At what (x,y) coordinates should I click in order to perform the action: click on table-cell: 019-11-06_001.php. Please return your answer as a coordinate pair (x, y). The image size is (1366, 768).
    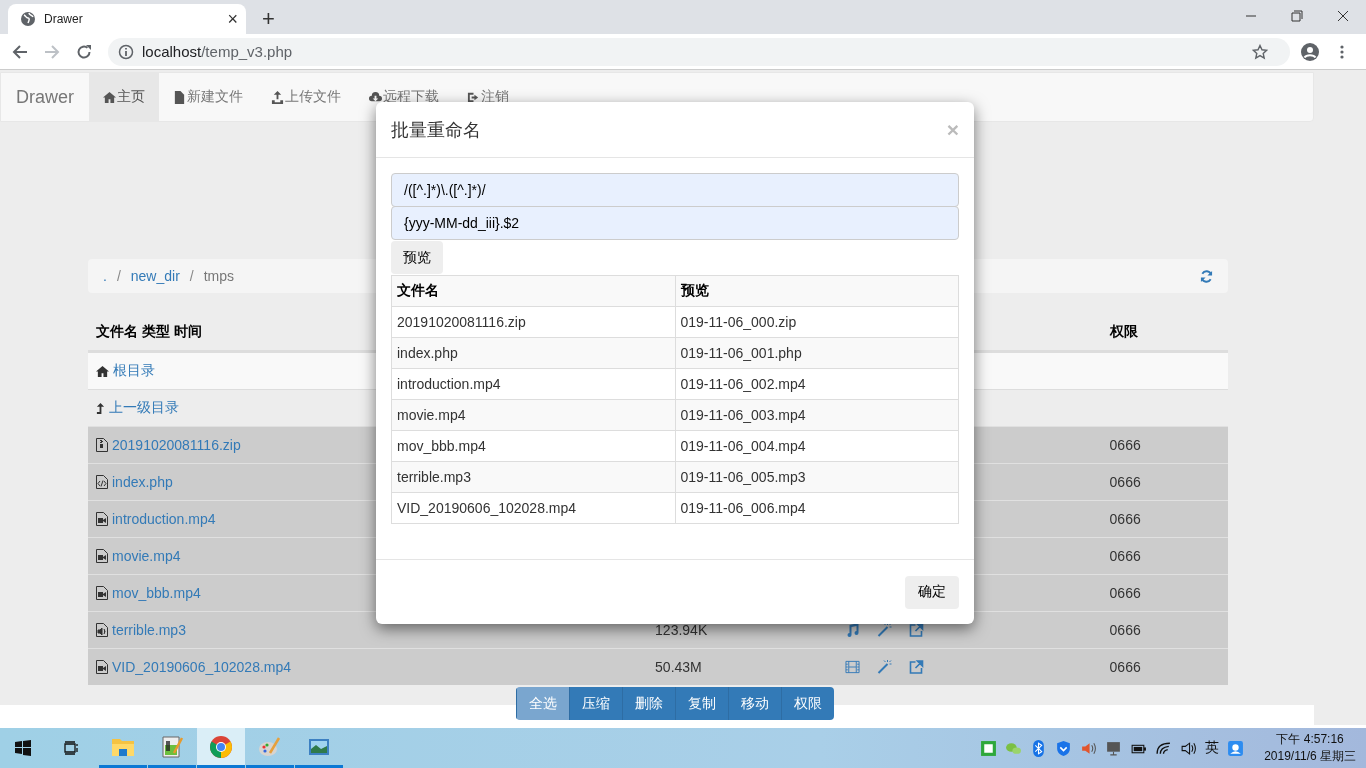
    Looking at the image, I should click on (817, 353).